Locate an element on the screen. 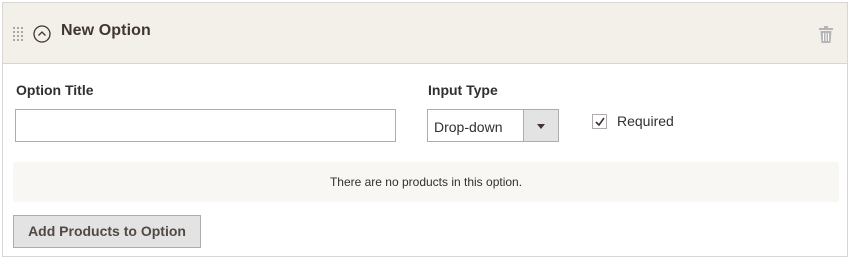 Image resolution: width=851 pixels, height=259 pixels. input-type-selected-value: Drop-down is located at coordinates (468, 127).